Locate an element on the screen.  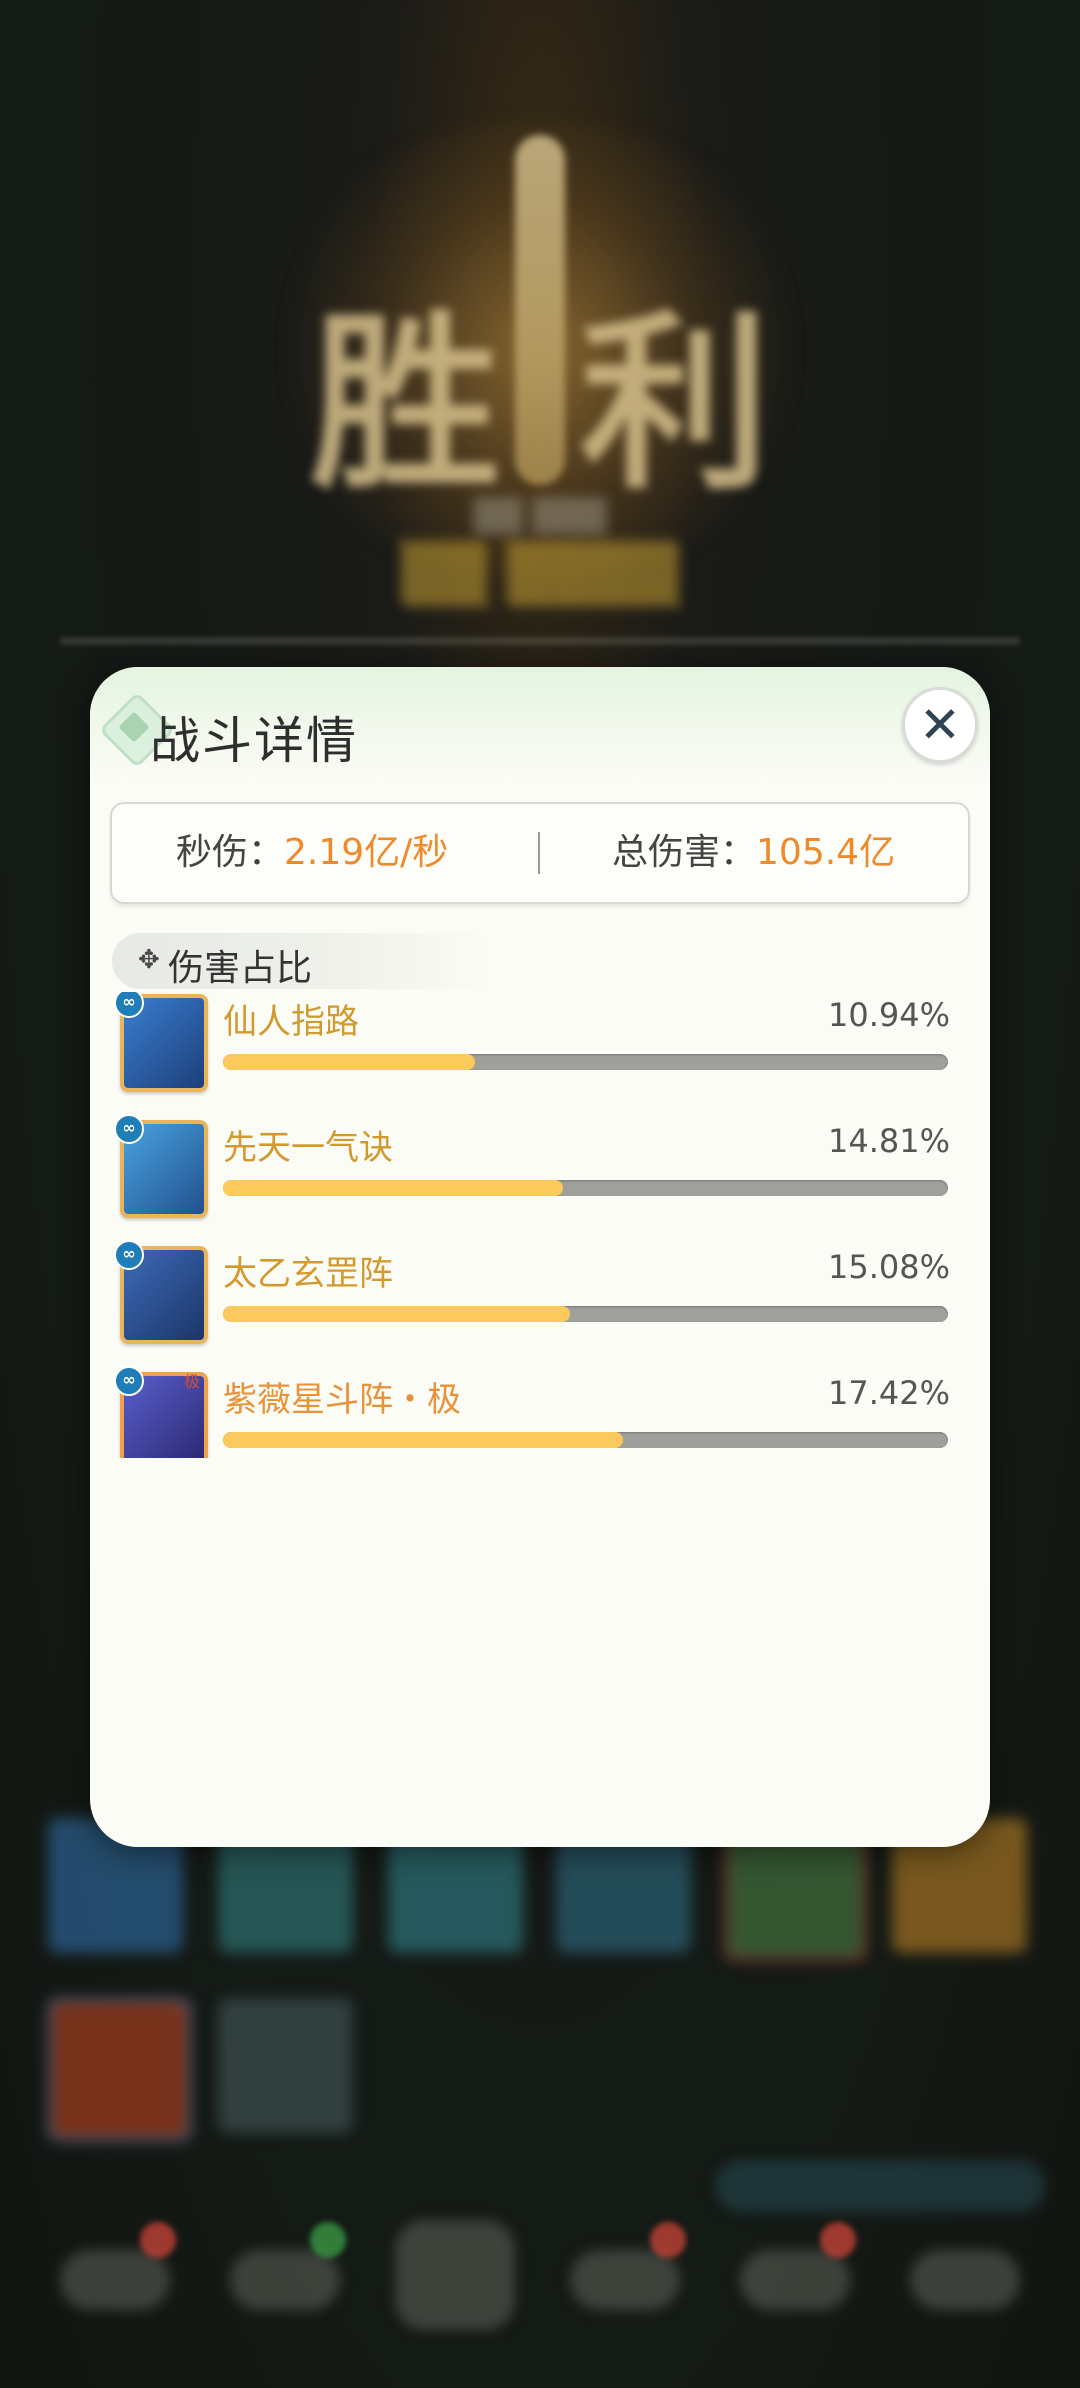
dps-stat: 秒伤：2.19亿/秒 is located at coordinates (312, 853).